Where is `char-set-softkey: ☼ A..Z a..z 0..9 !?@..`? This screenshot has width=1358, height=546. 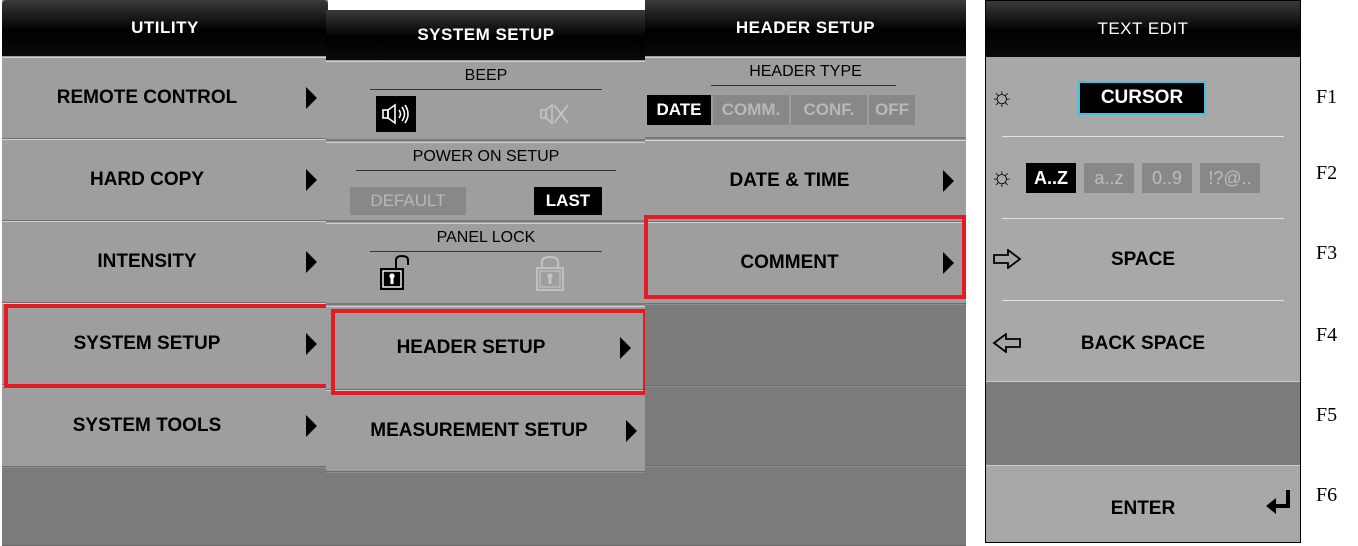
char-set-softkey: ☼ A..Z a..z 0..9 !?@.. is located at coordinates (1143, 178).